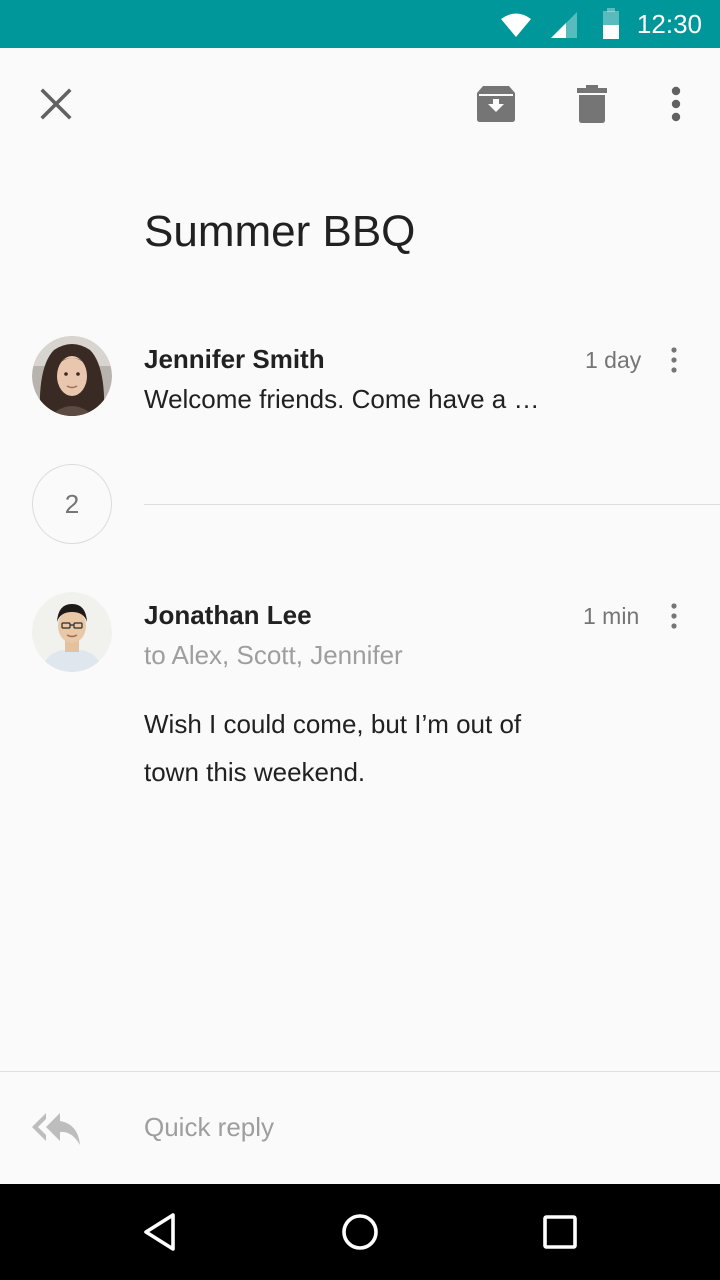  What do you see at coordinates (333, 724) in the screenshot?
I see `message-body-line: Wish I could come, but I’m out of` at bounding box center [333, 724].